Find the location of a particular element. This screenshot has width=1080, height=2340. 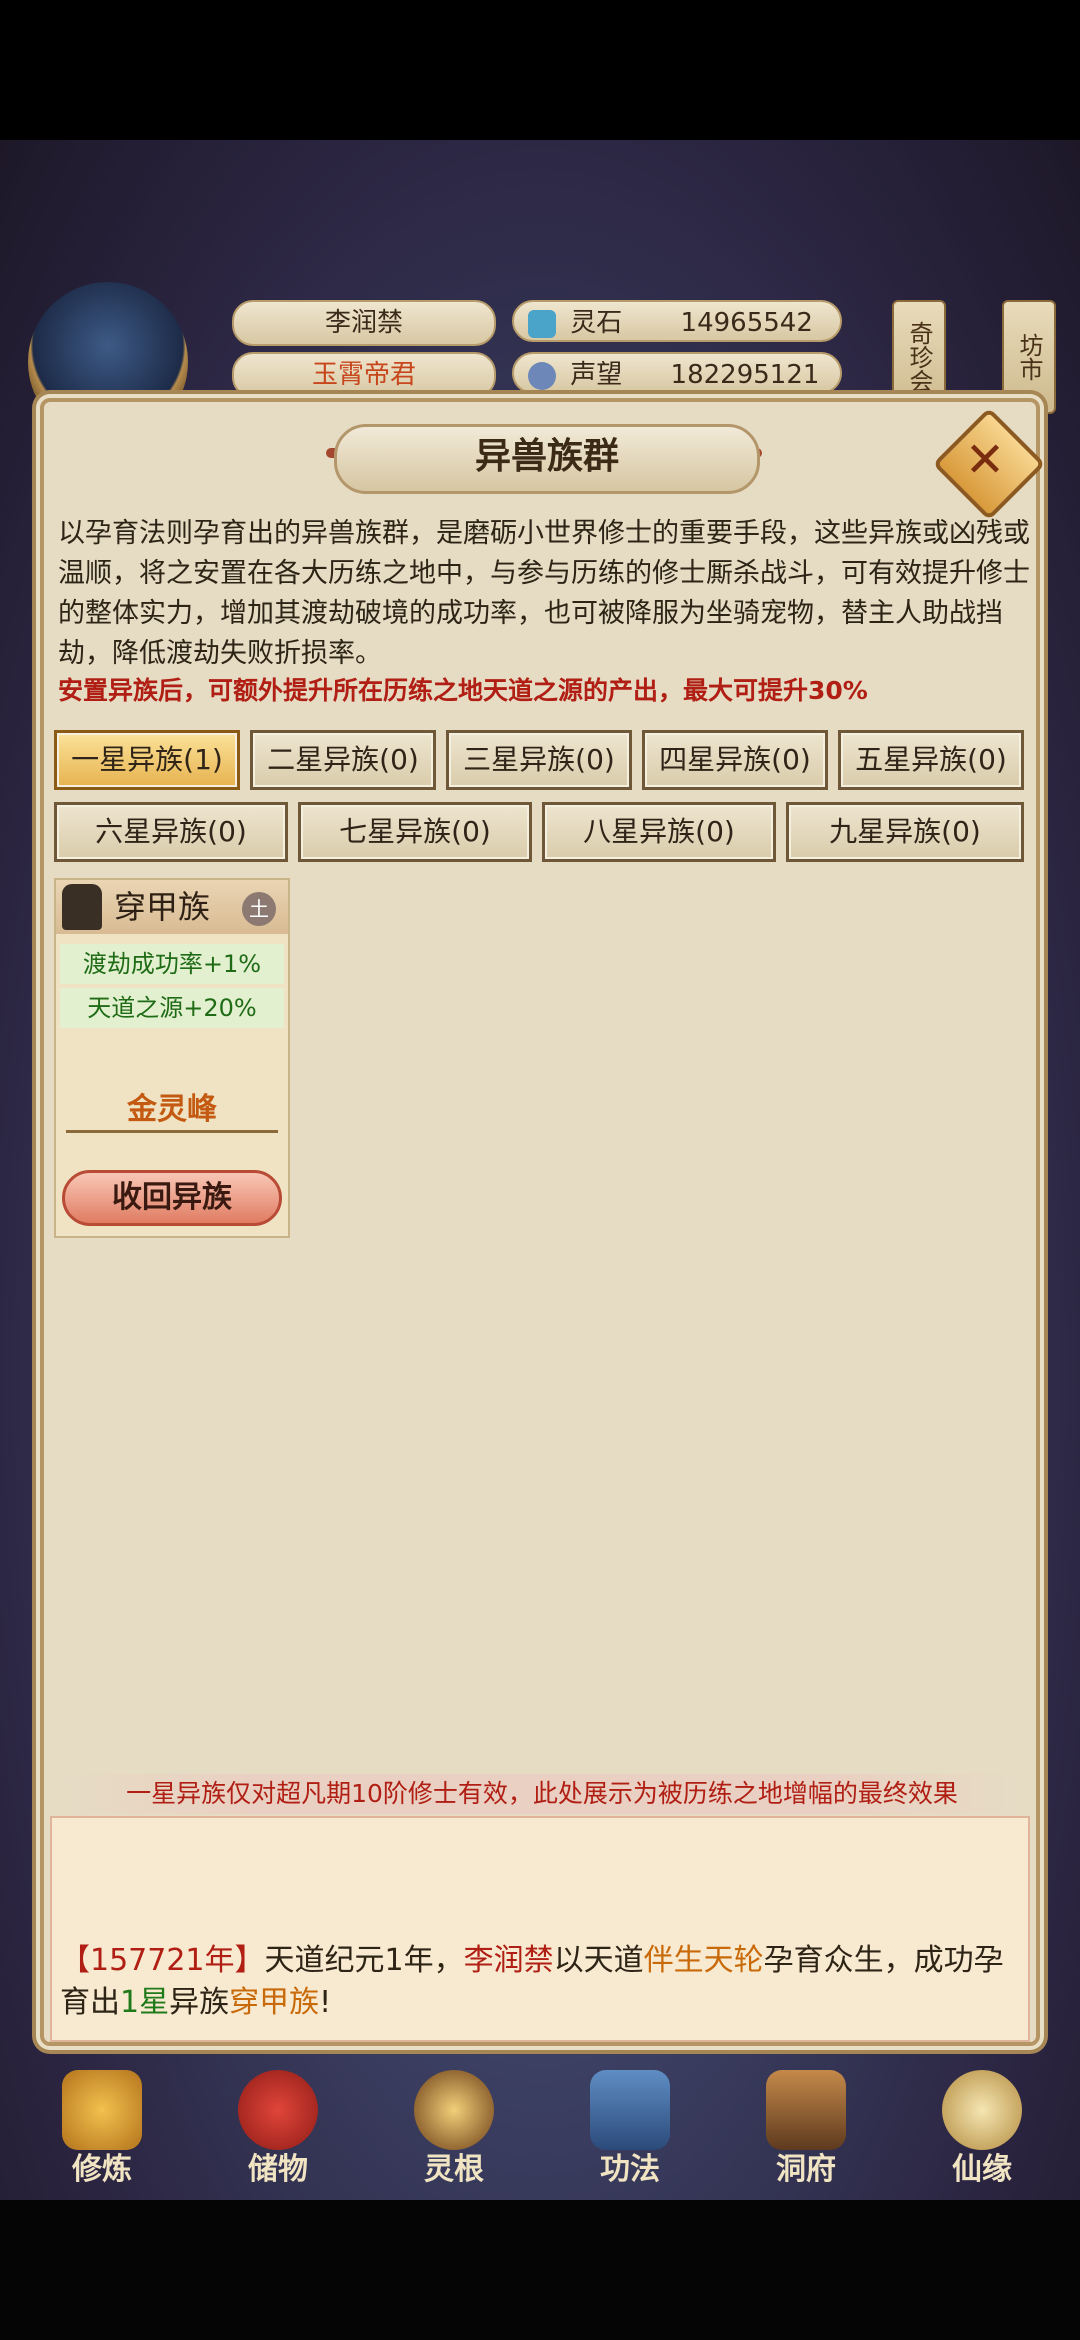

beast-portrait-icon is located at coordinates (82, 907).